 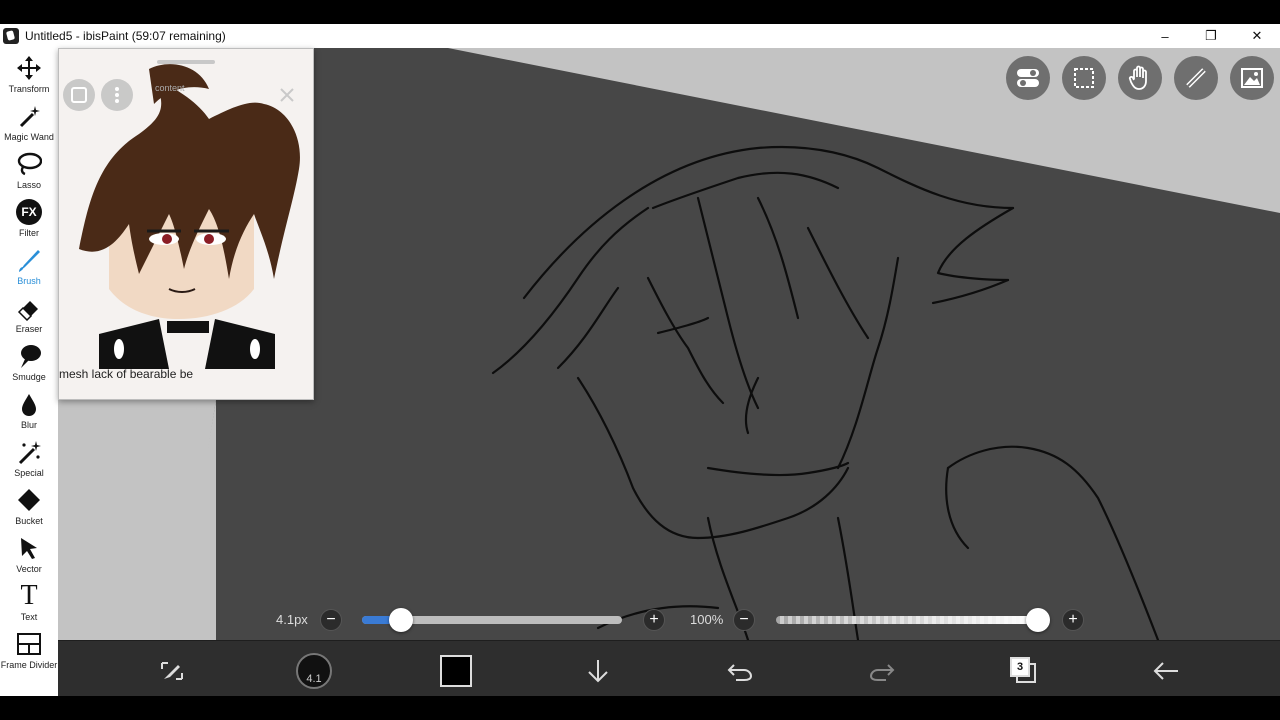 I want to click on selection-button, so click(x=1084, y=78).